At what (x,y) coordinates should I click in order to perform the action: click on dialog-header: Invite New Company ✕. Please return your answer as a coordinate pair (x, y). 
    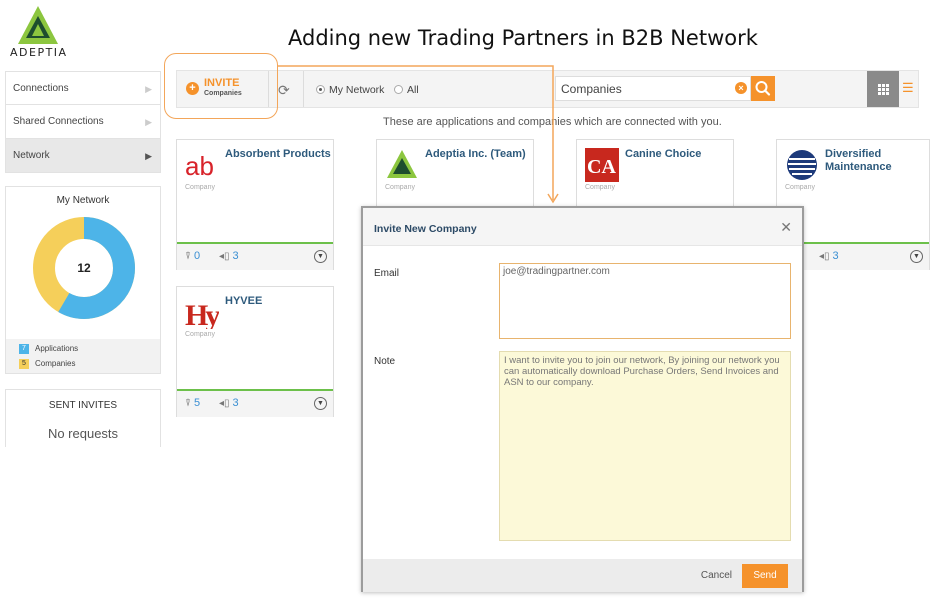
    Looking at the image, I should click on (582, 227).